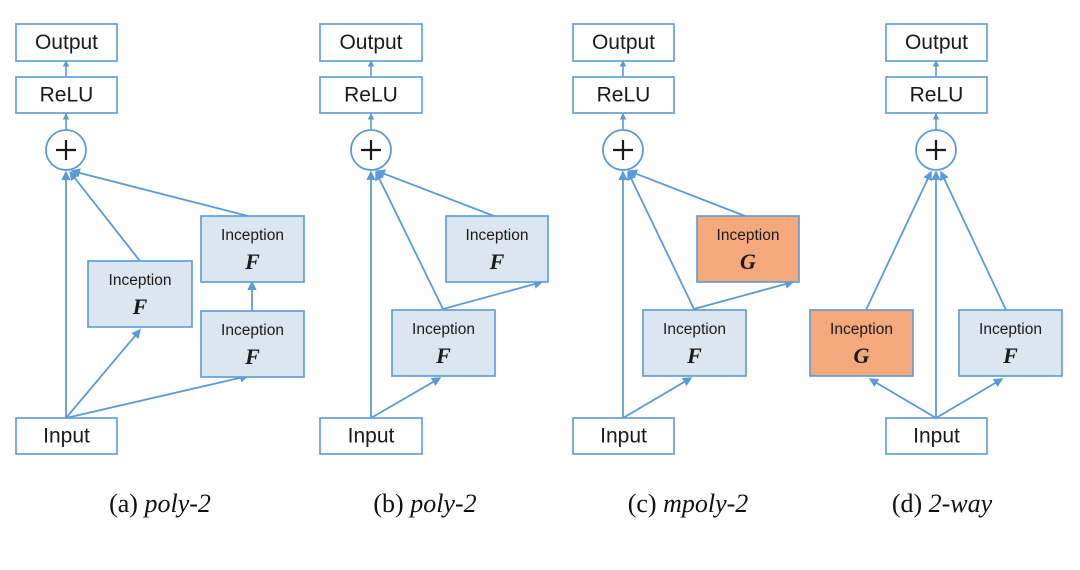 The width and height of the screenshot is (1080, 570). I want to click on a-inception-right-top-node: Inception F, so click(252, 249).